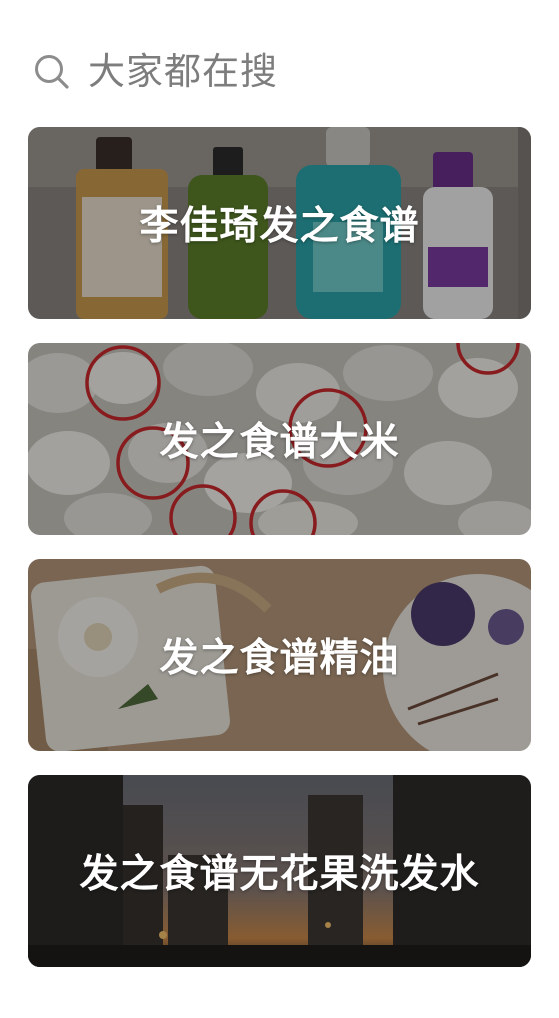 The width and height of the screenshot is (559, 1018). I want to click on card-label: 发之食谱精油, so click(279, 658).